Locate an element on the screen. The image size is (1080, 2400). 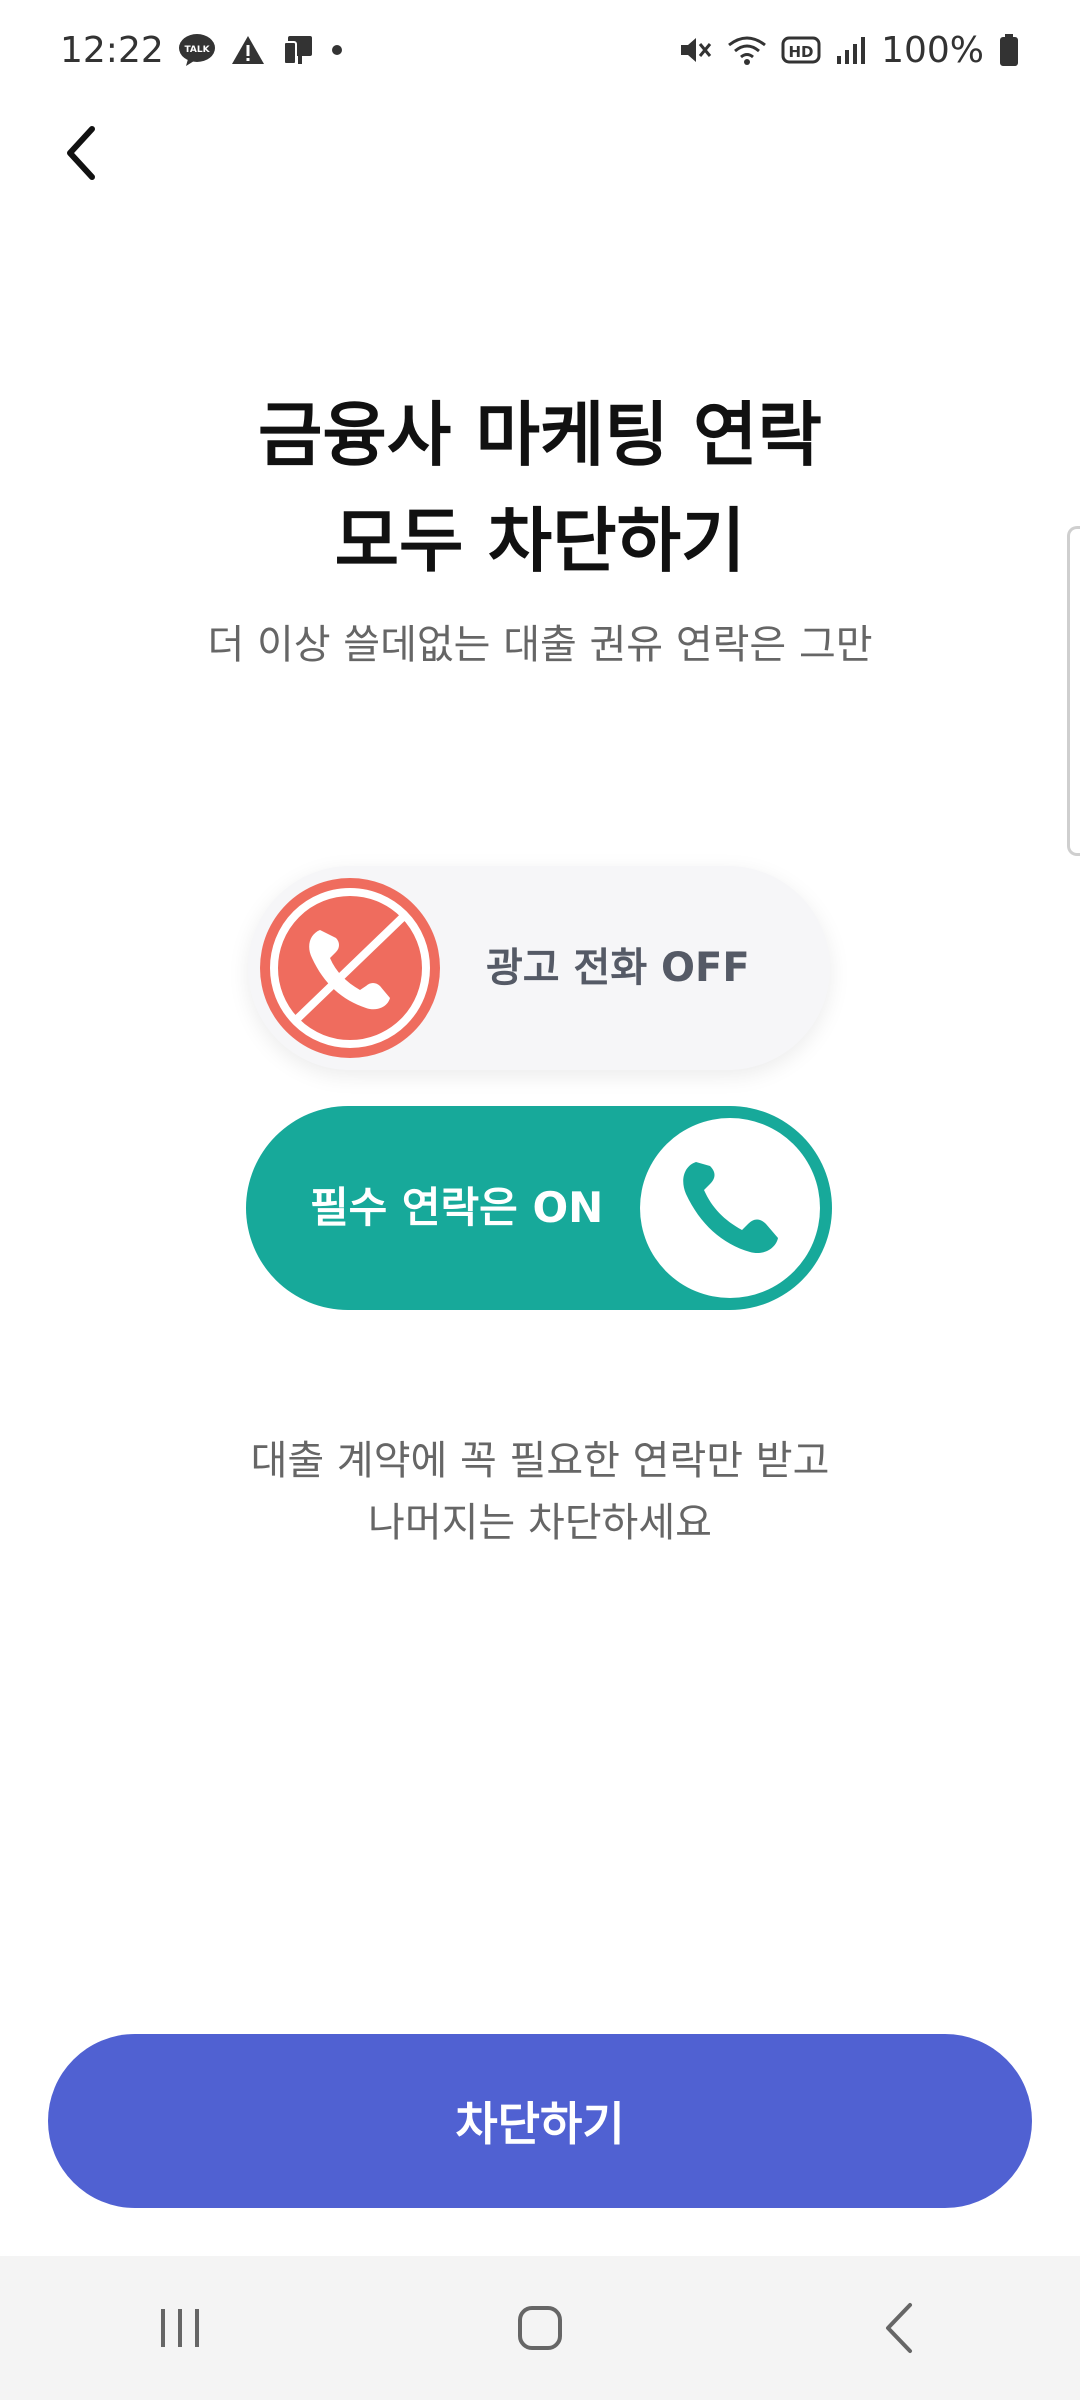
clock: 12:22 is located at coordinates (112, 50).